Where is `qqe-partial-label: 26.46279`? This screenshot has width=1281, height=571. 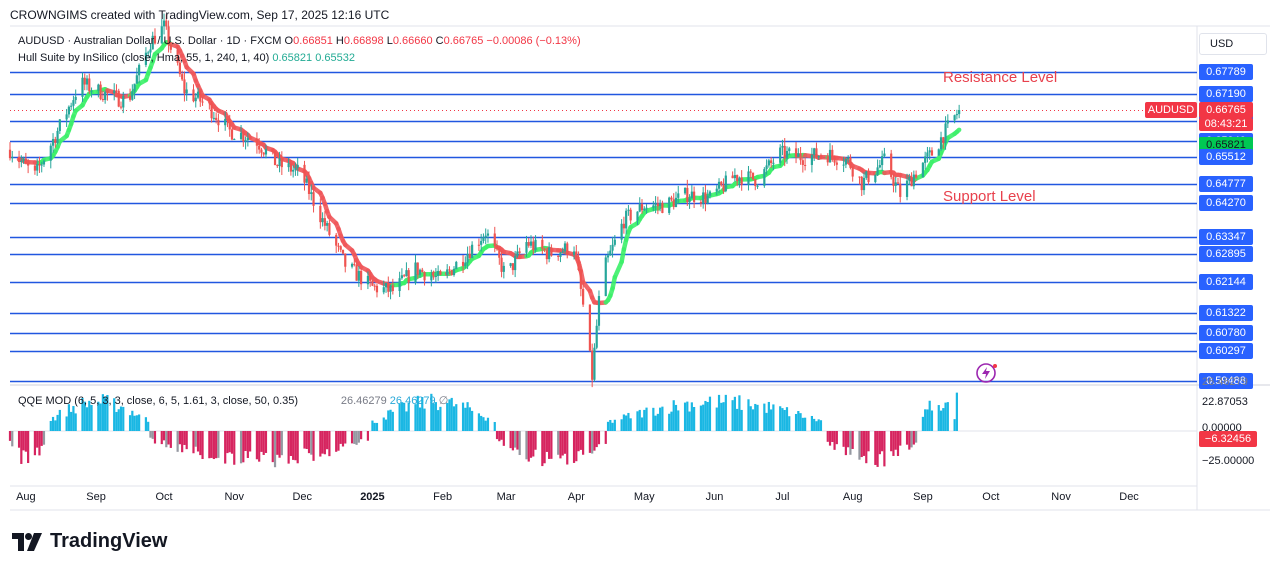 qqe-partial-label: 26.46279 is located at coordinates (1225, 382).